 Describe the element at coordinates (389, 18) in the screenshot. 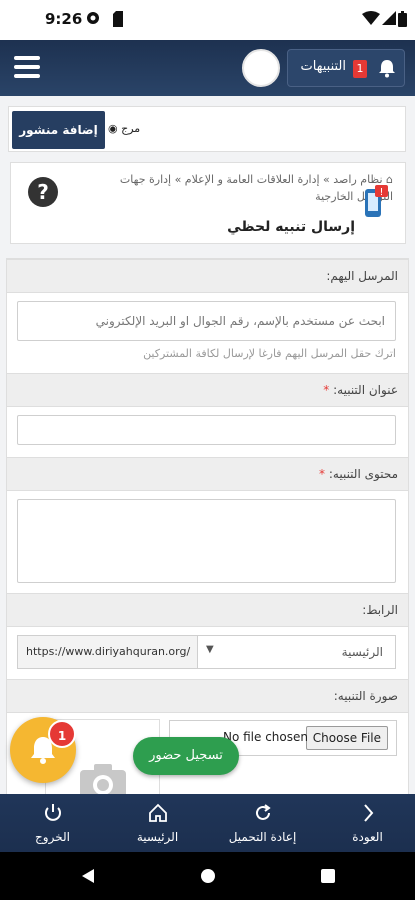

I see `signal-icon` at that location.